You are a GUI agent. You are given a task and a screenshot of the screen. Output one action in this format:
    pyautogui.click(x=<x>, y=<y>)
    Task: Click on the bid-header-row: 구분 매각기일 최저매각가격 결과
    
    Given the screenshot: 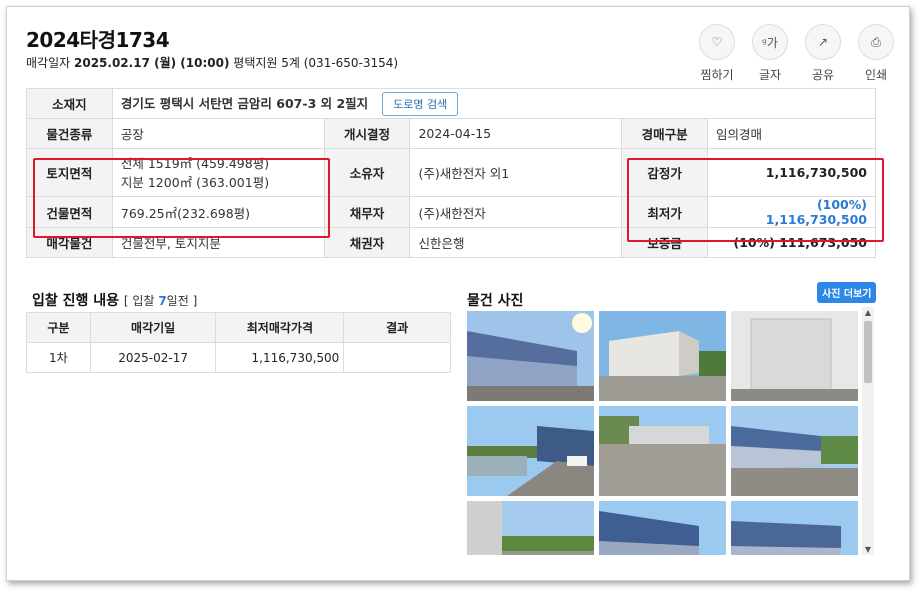 What is the action you would take?
    pyautogui.click(x=238, y=327)
    